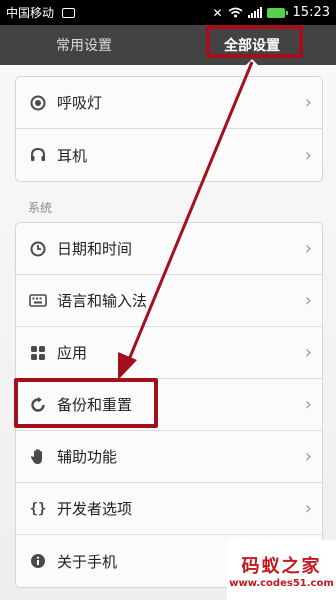  Describe the element at coordinates (252, 62) in the screenshot. I see `active-tab-pointer` at that location.